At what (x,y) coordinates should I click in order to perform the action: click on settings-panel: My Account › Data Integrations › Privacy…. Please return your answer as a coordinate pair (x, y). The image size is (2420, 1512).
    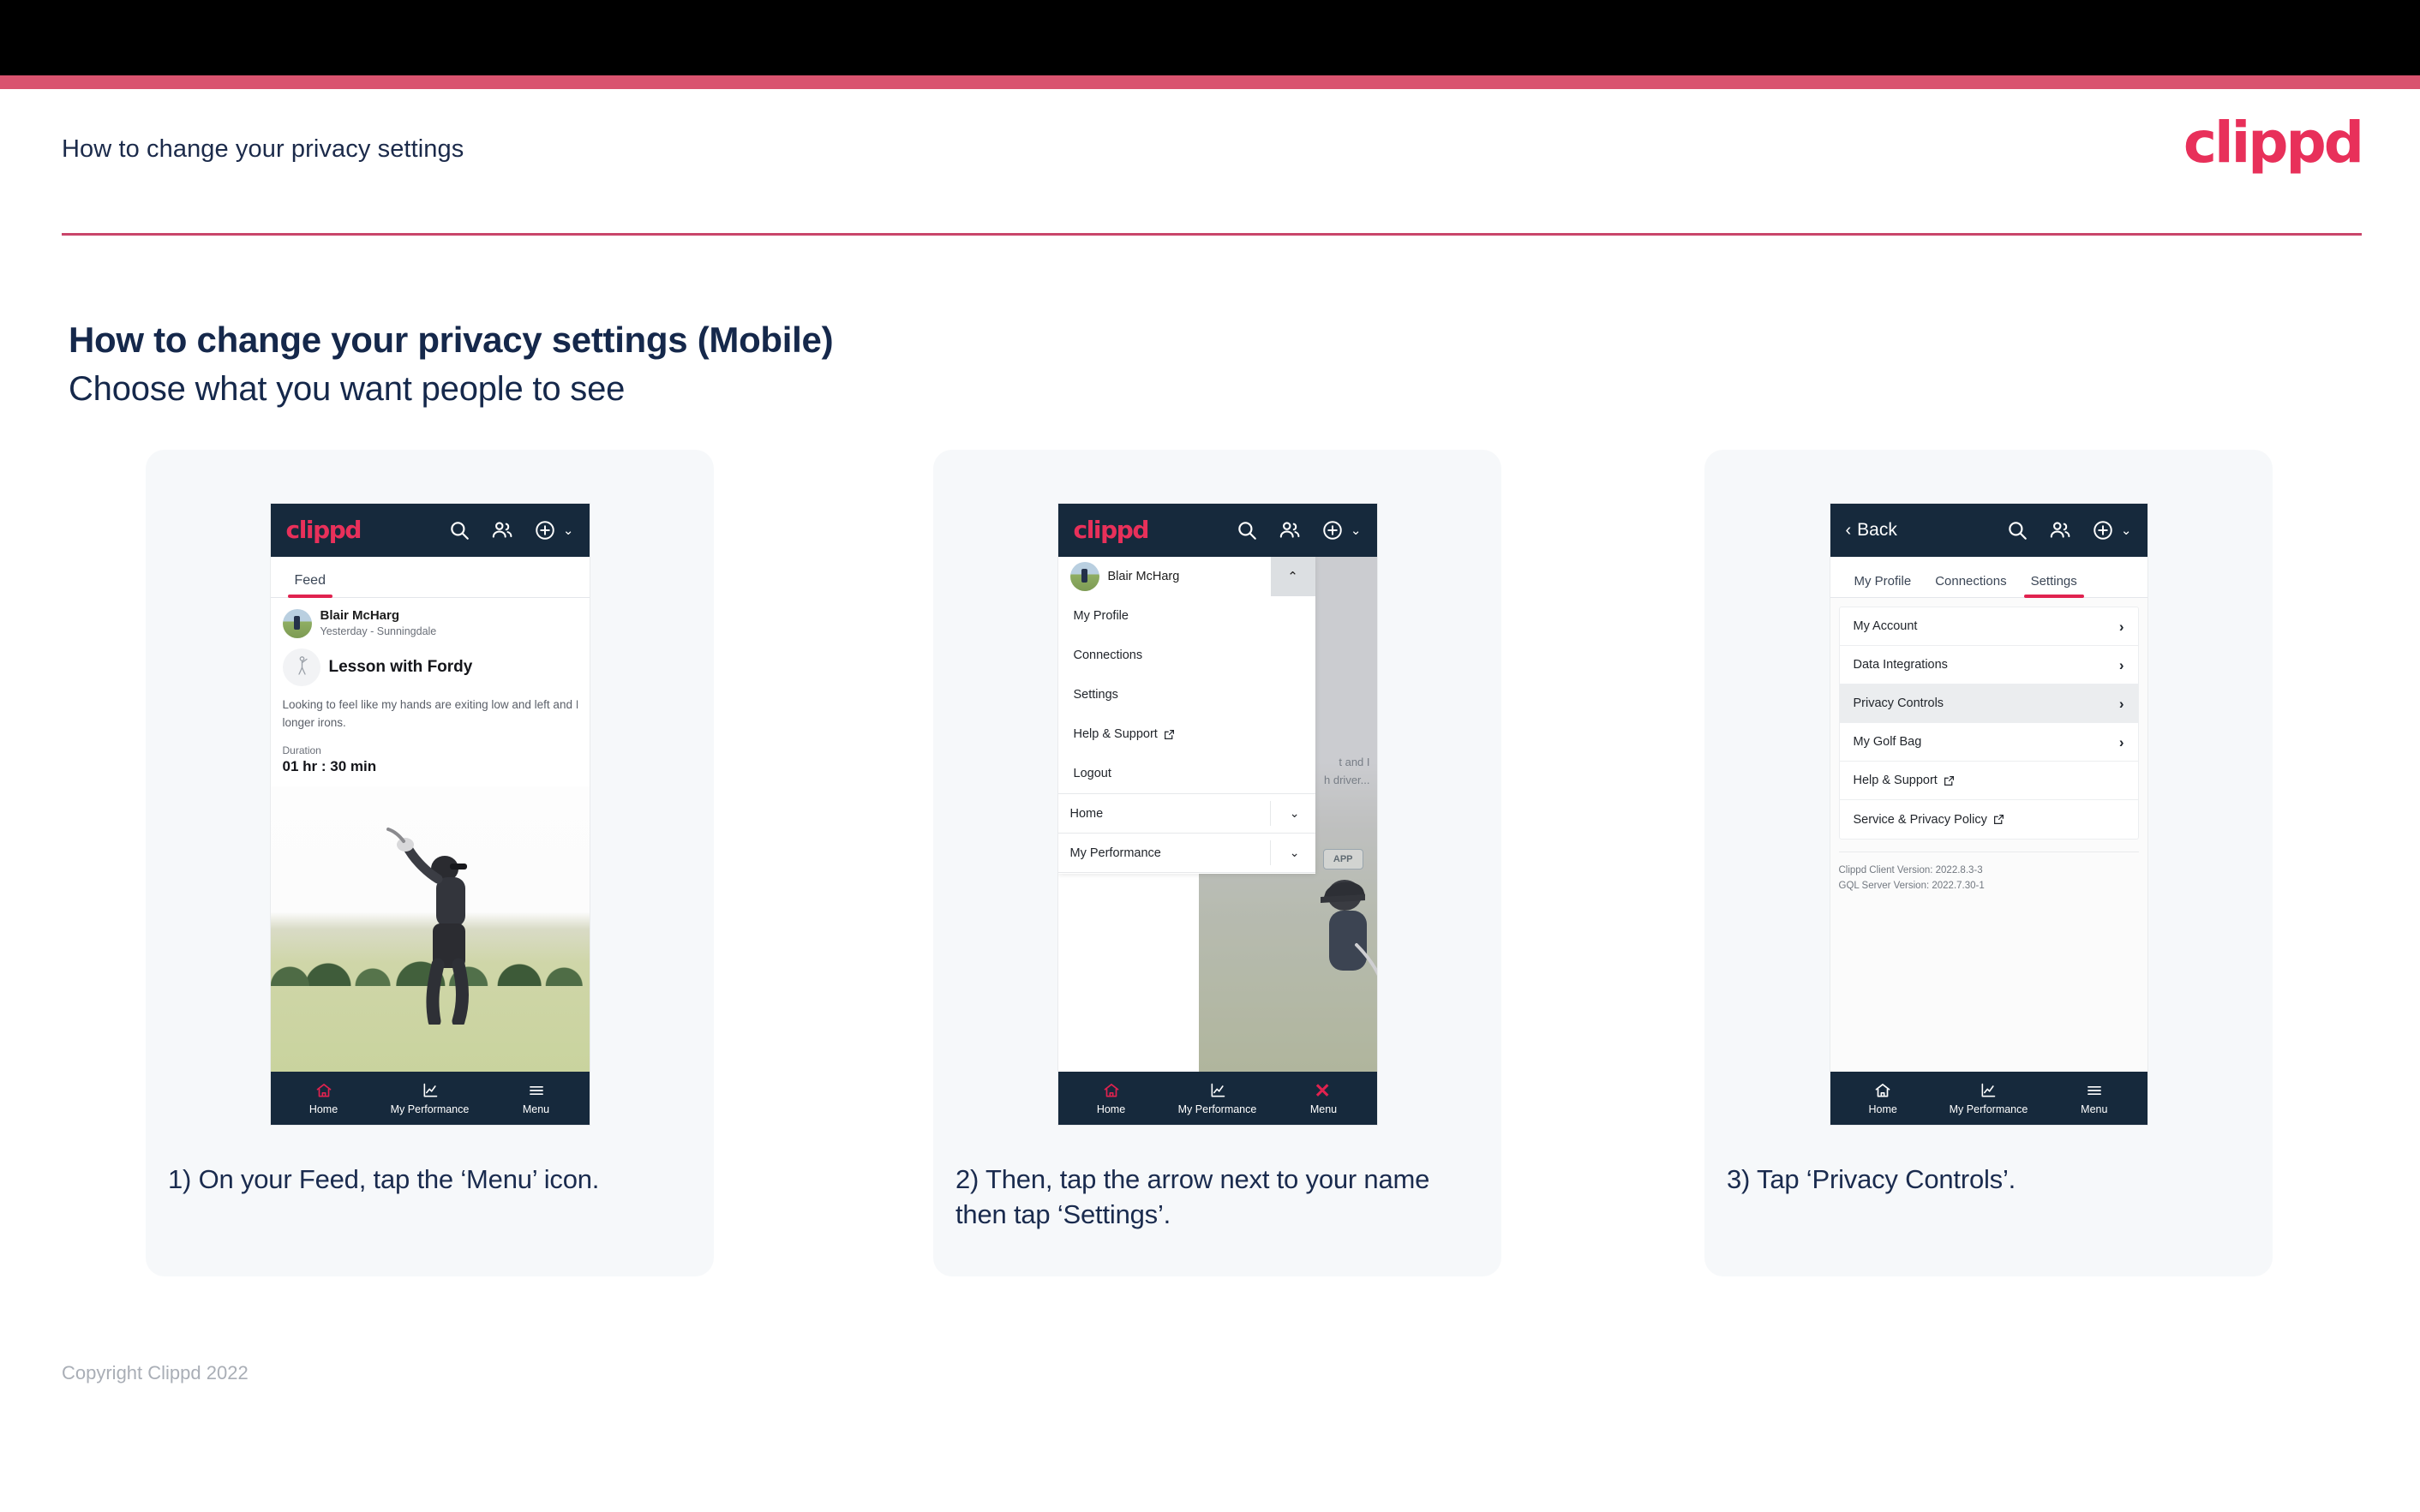
    Looking at the image, I should click on (1989, 719).